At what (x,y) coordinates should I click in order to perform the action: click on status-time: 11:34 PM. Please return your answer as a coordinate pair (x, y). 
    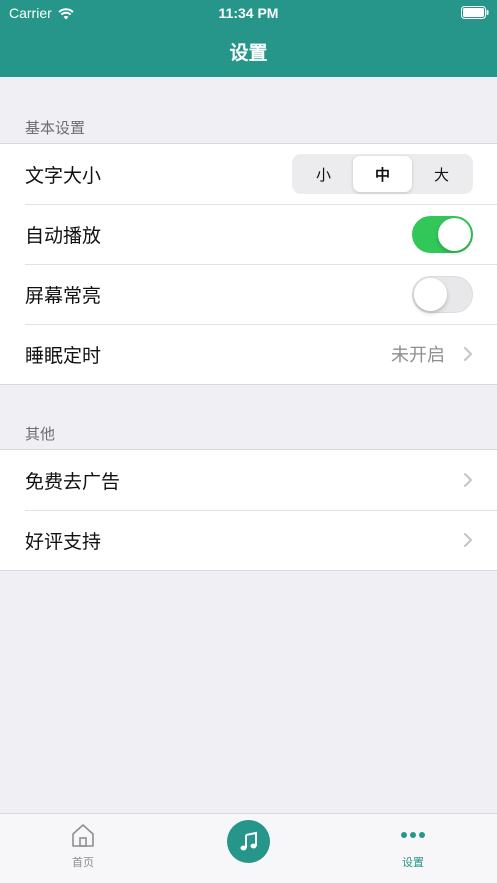
    Looking at the image, I should click on (248, 13).